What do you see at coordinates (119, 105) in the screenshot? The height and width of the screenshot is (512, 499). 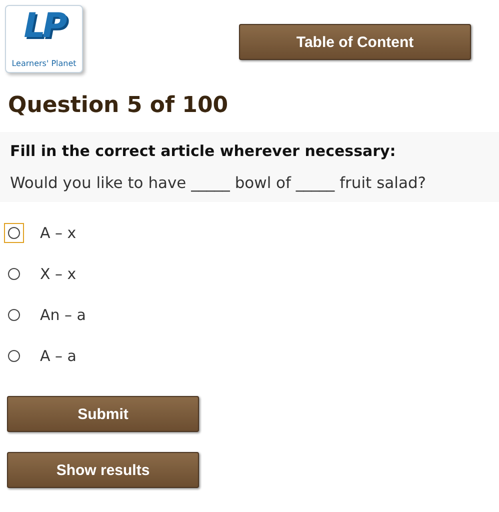 I see `question-heading: Question 5 of 100` at bounding box center [119, 105].